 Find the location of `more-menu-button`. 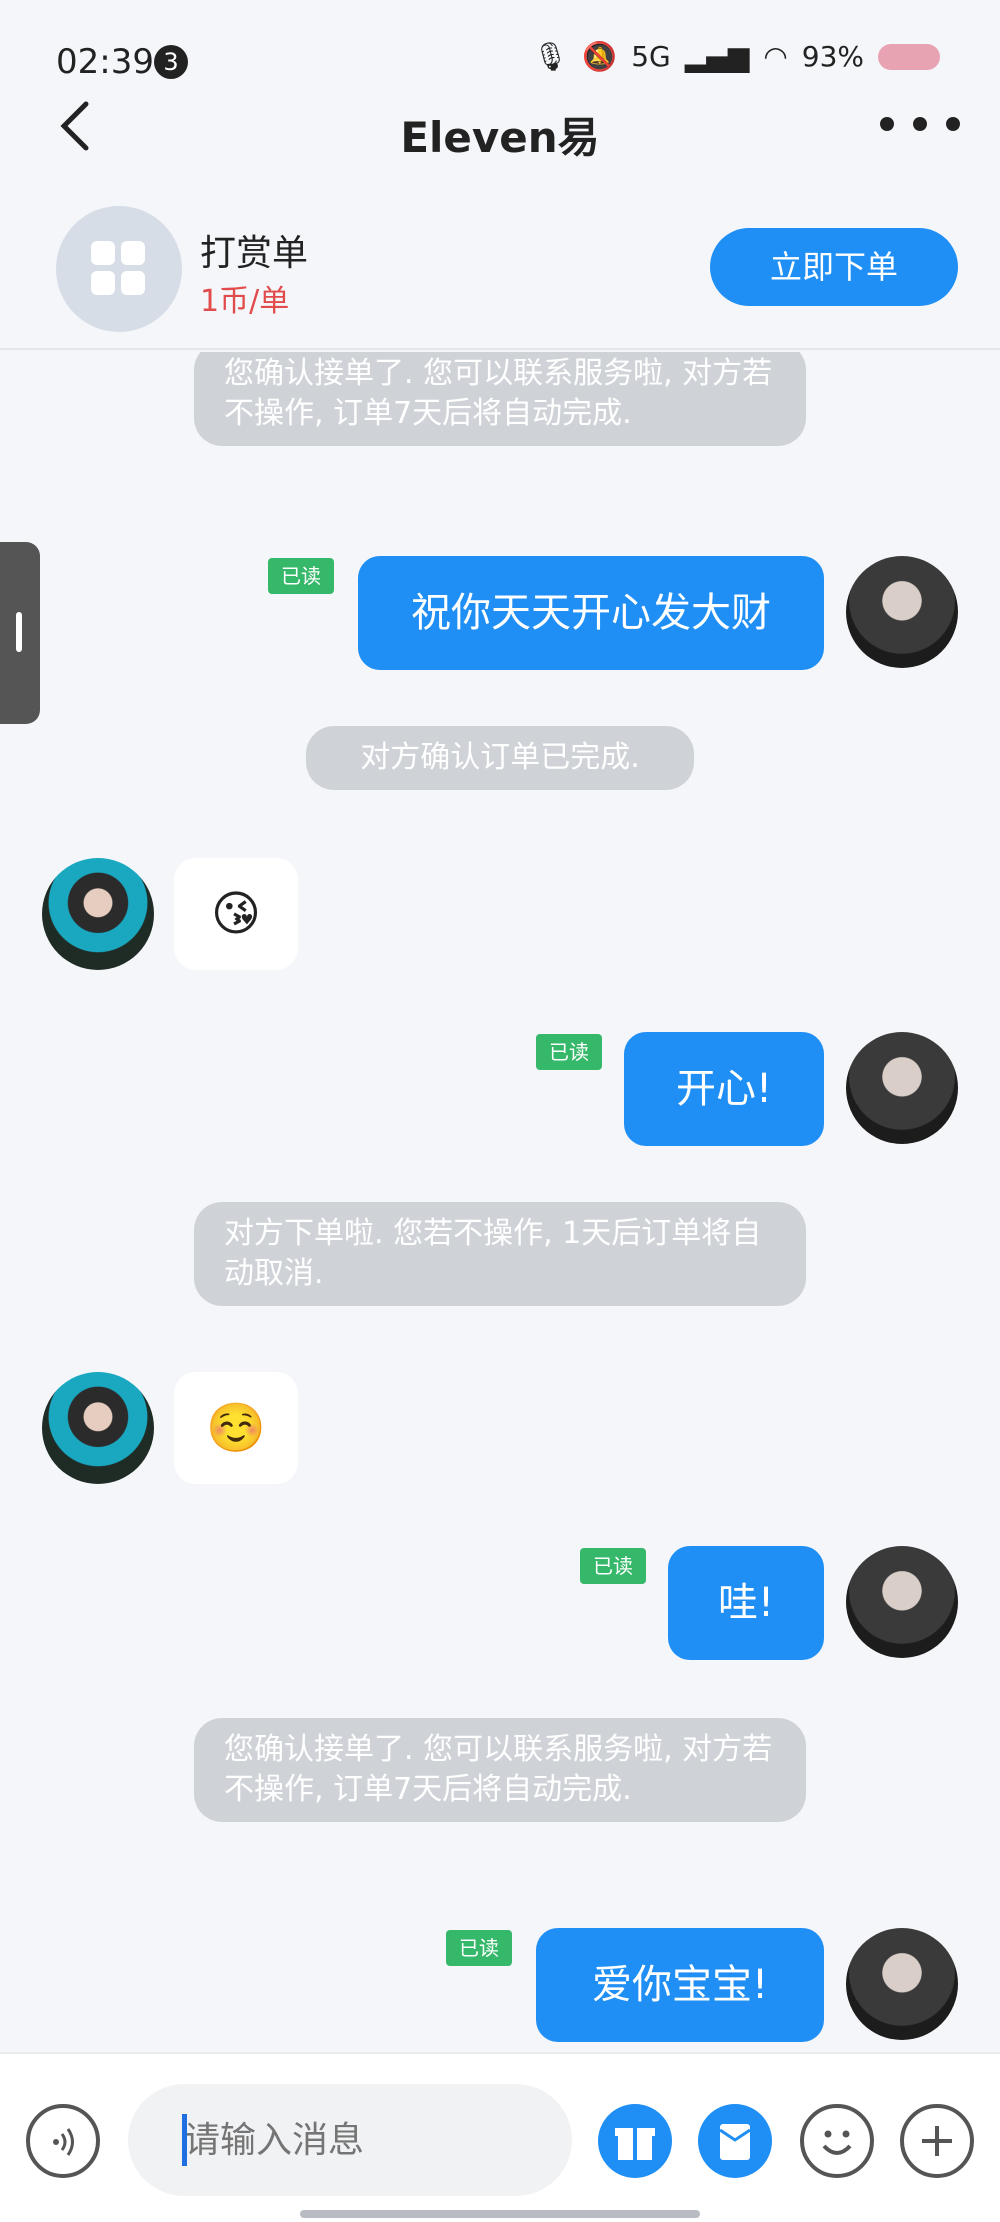

more-menu-button is located at coordinates (920, 124).